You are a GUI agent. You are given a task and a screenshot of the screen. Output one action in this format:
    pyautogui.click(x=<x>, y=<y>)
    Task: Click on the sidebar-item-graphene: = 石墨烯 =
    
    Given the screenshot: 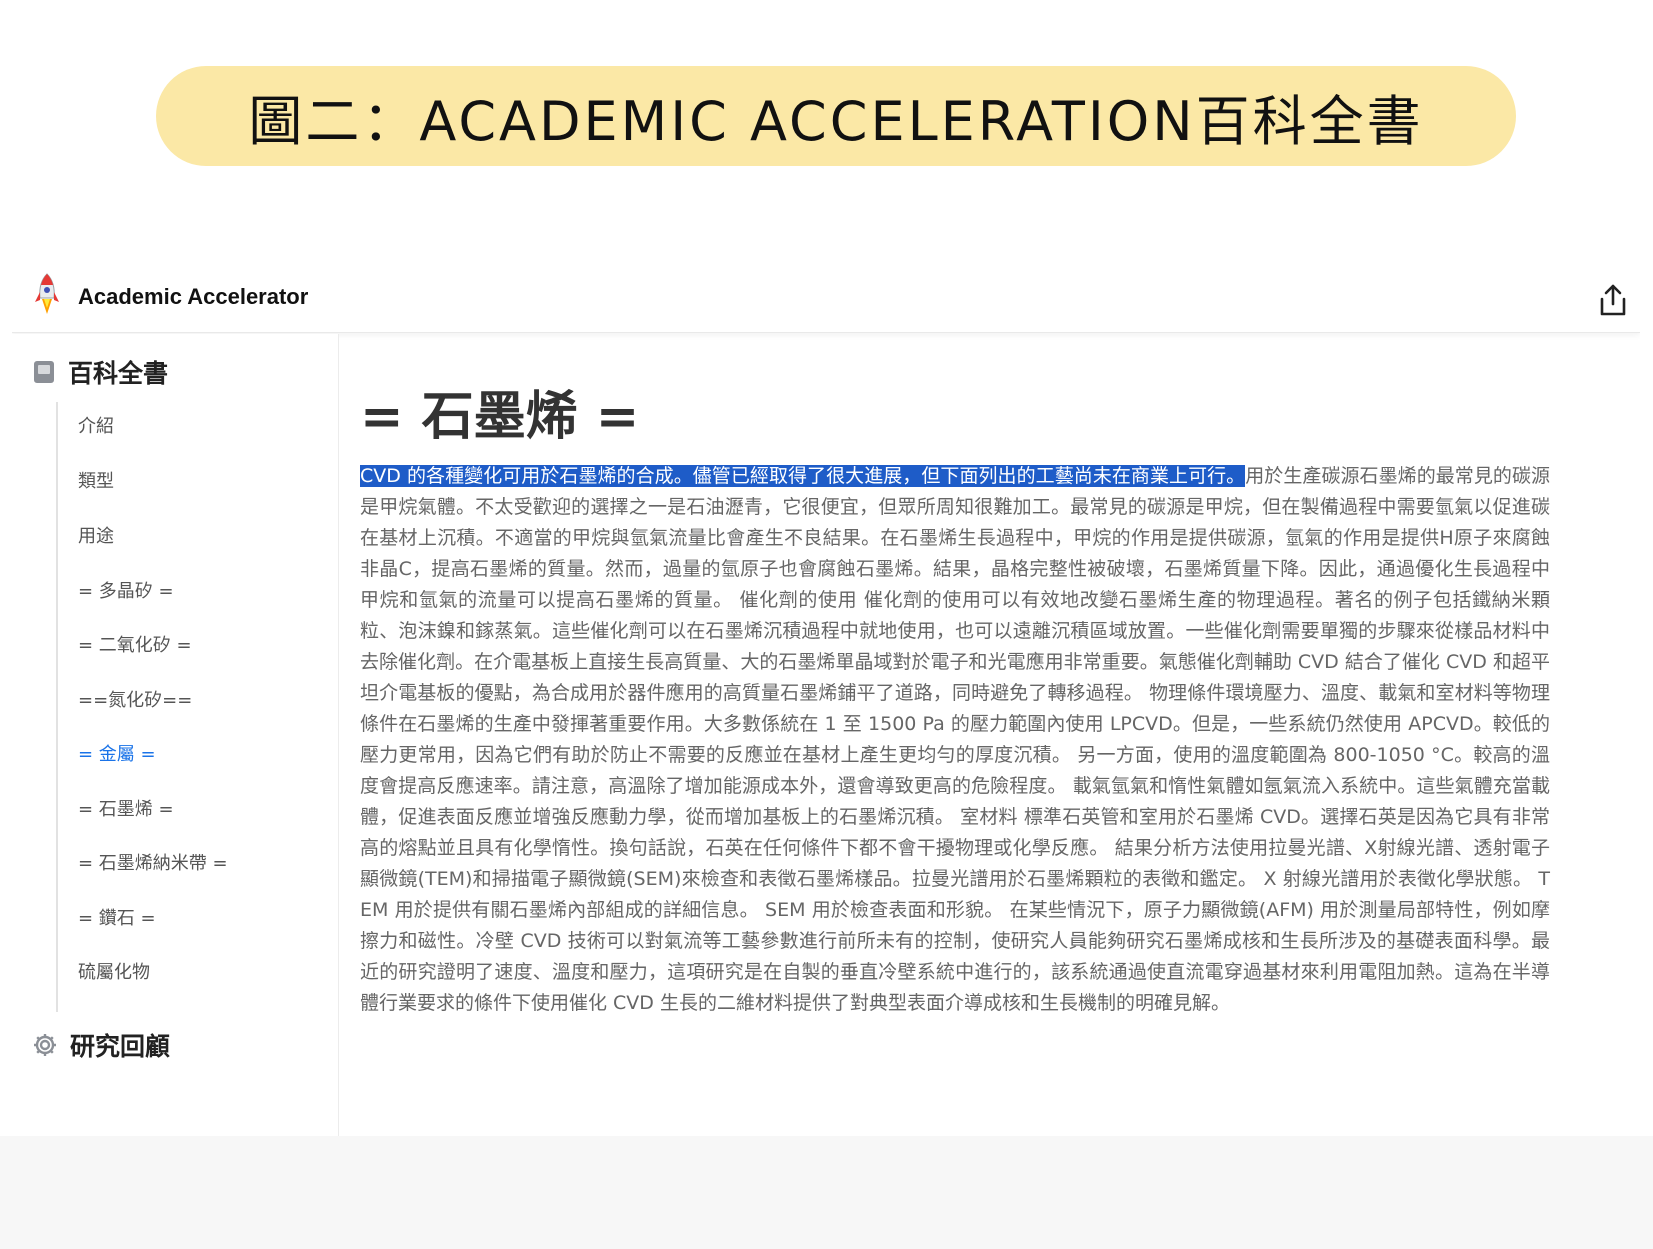 What is the action you would take?
    pyautogui.click(x=126, y=808)
    